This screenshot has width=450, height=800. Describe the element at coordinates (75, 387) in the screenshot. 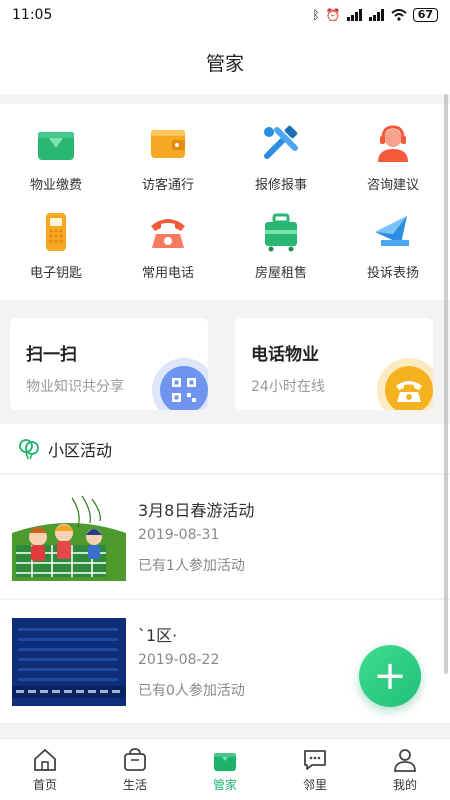

I see `scan-card-subtitle: 物业知识共分享` at that location.